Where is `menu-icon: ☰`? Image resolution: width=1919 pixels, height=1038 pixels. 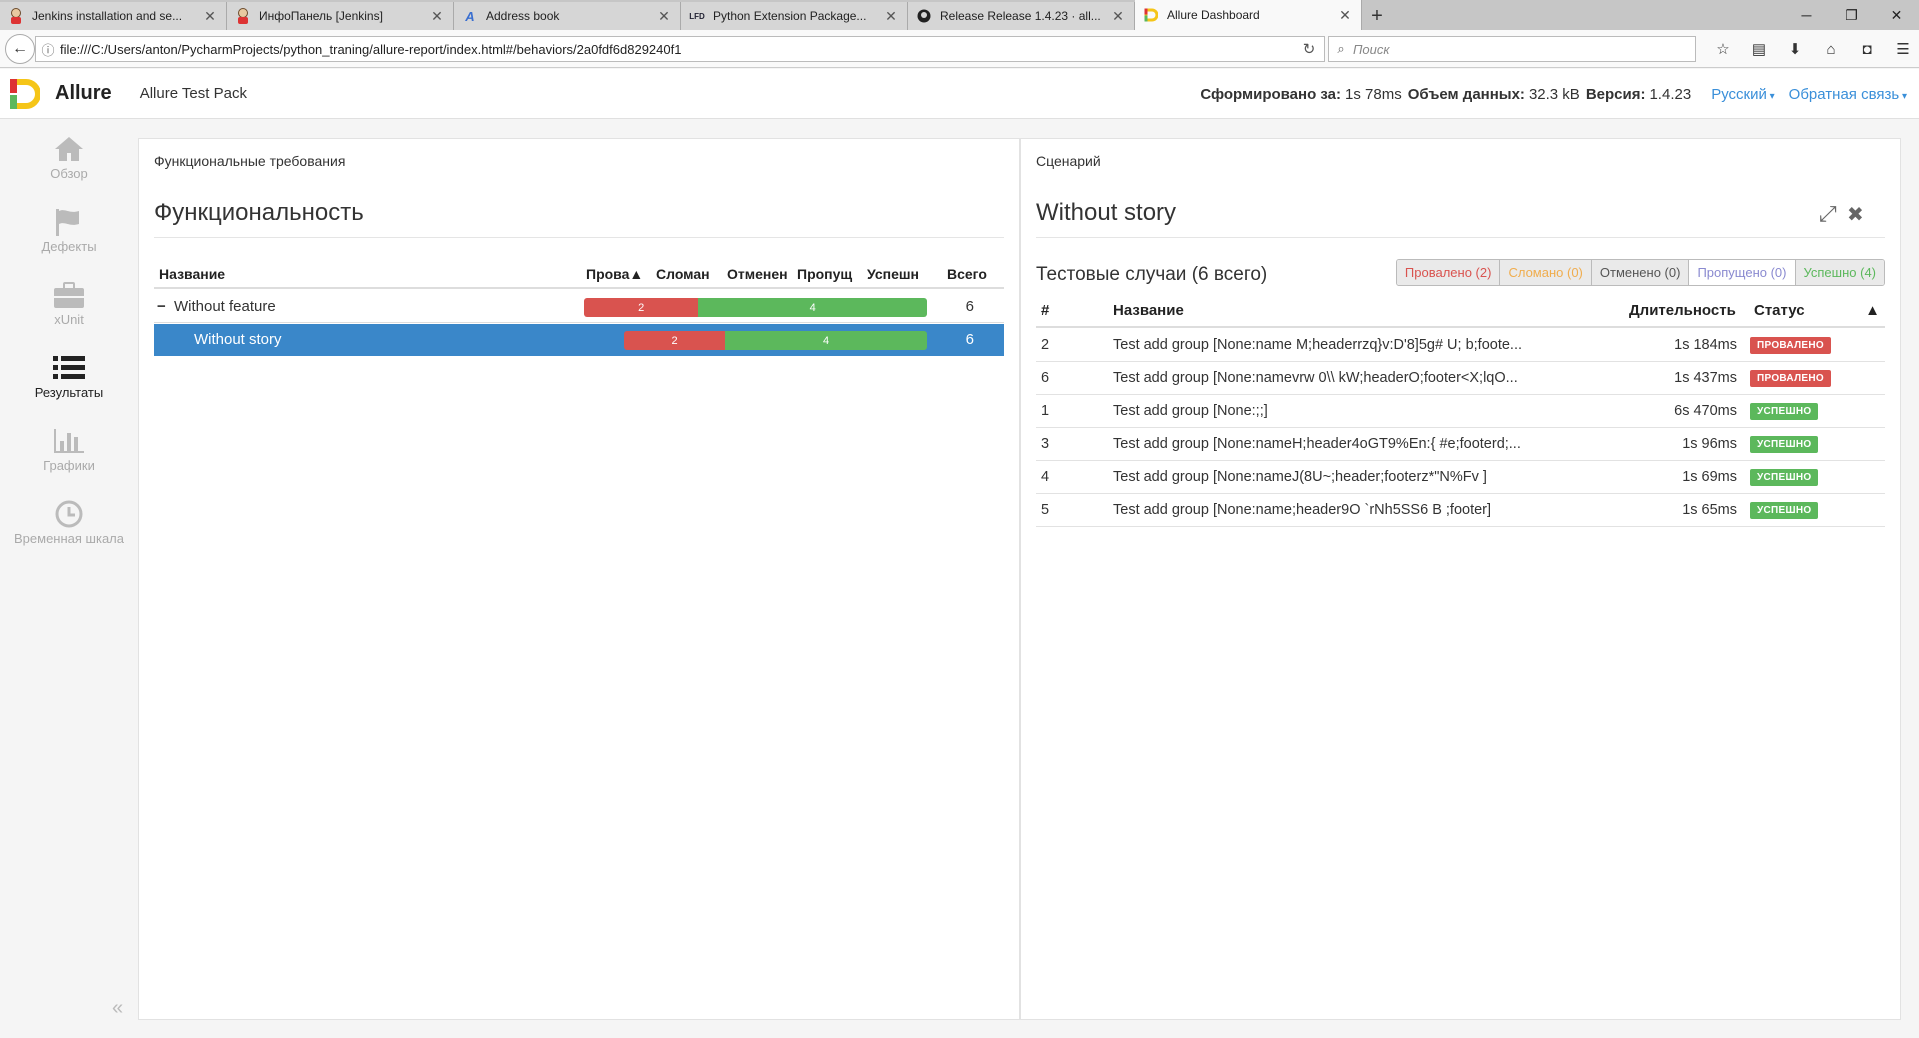
menu-icon: ☰ is located at coordinates (1902, 49).